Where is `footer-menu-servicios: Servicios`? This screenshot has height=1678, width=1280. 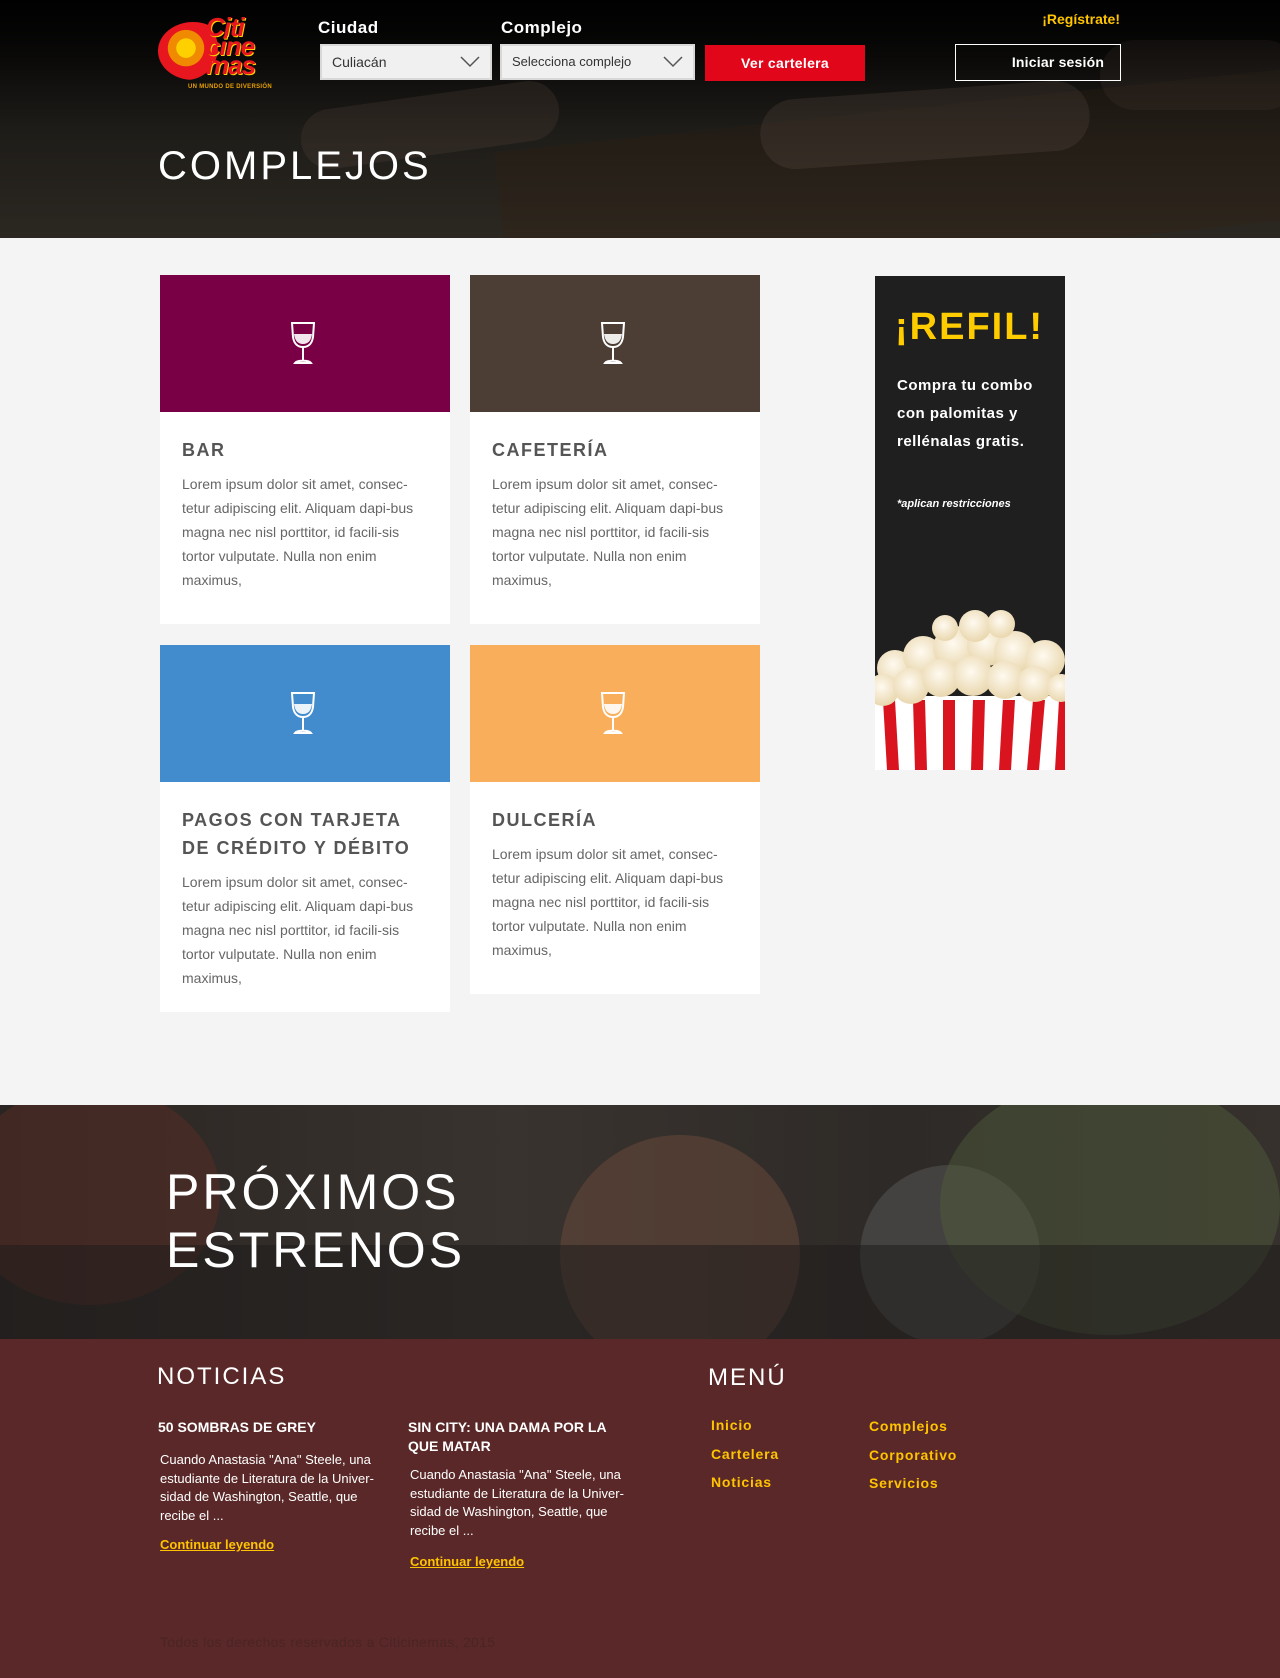
footer-menu-servicios: Servicios is located at coordinates (903, 1483).